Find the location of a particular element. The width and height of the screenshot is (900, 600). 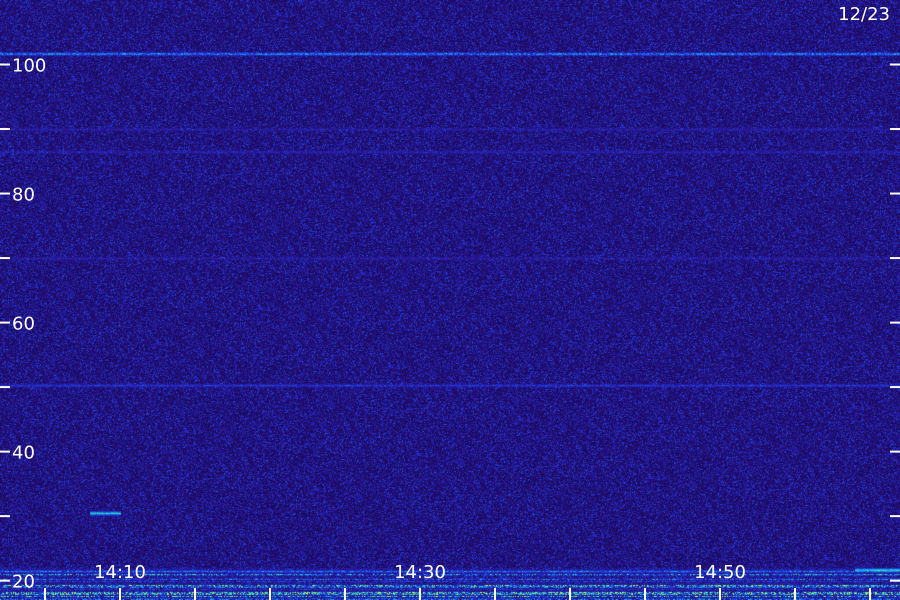

y-tick-label: 60 is located at coordinates (23, 324).